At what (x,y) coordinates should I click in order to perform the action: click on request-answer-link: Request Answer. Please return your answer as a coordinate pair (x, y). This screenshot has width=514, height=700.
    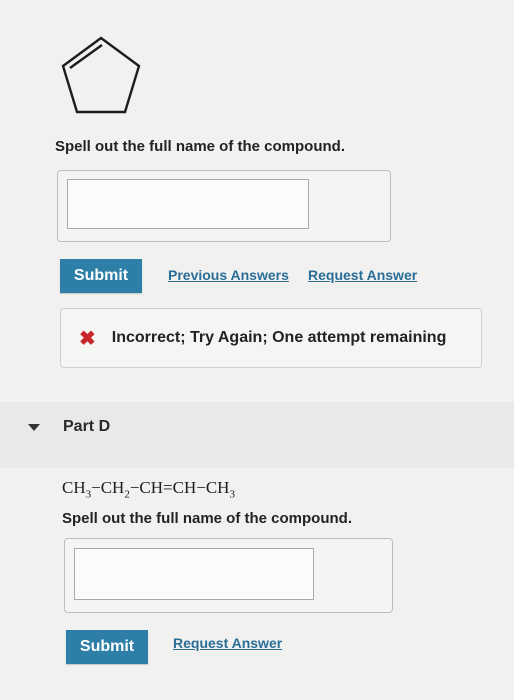
    Looking at the image, I should click on (362, 275).